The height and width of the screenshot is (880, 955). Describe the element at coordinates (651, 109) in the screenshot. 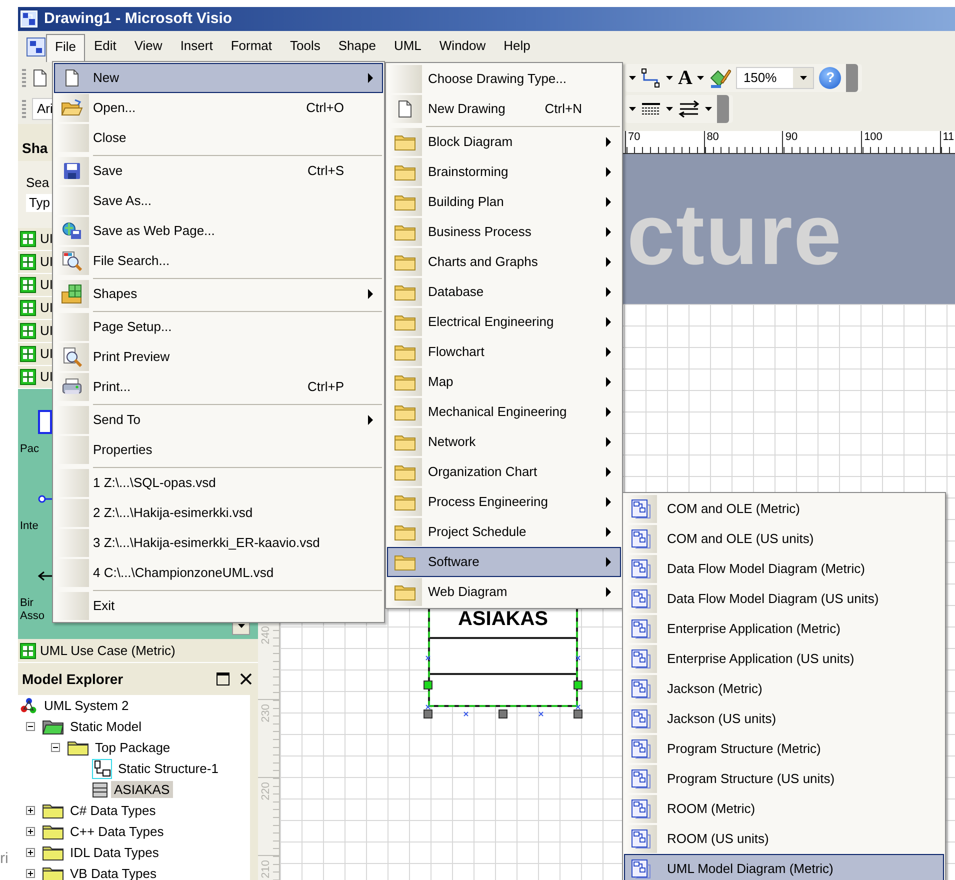

I see `line-pattern-icon` at that location.